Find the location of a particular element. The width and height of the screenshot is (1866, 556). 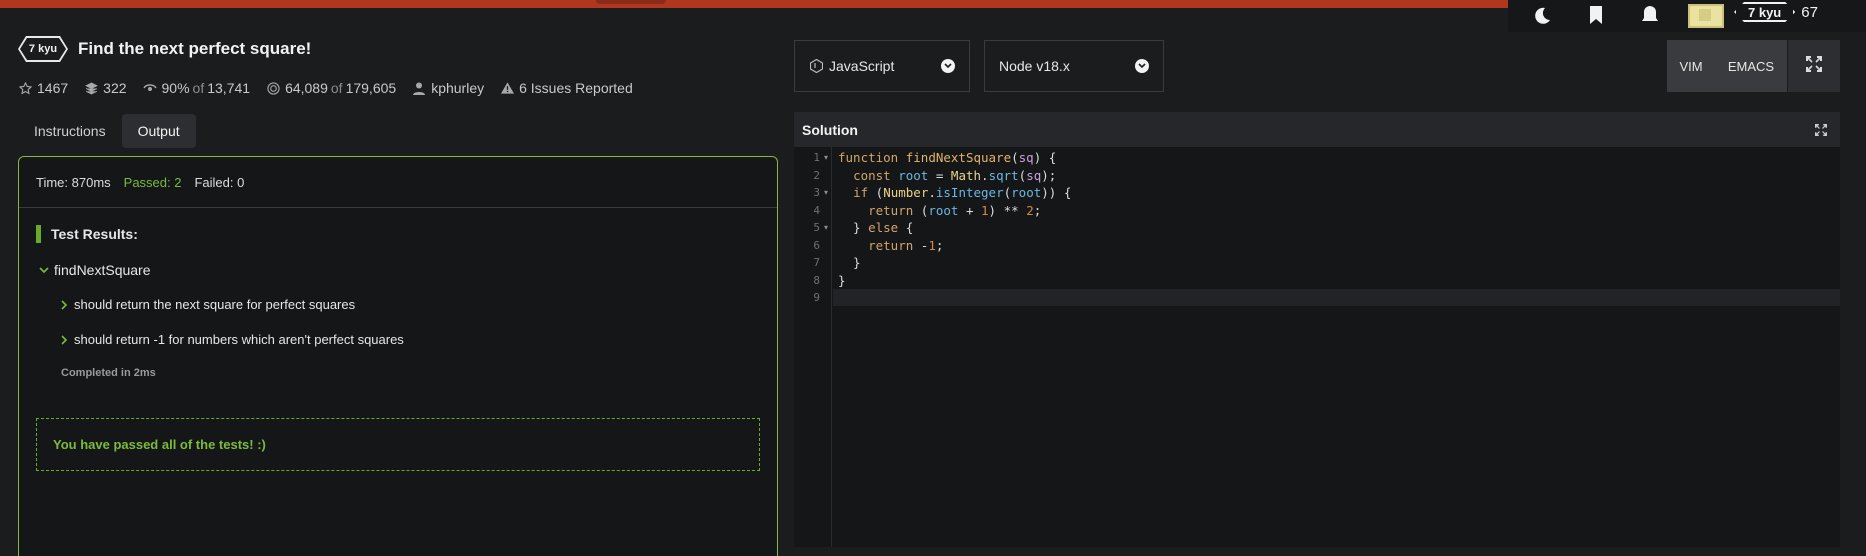

panel-tabs: Instructions Output is located at coordinates (107, 131).